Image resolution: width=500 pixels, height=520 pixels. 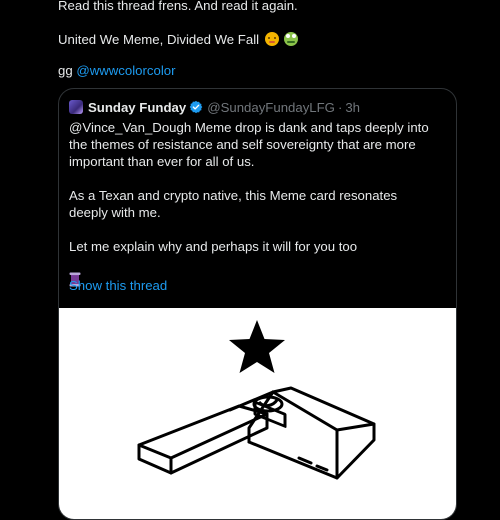 I want to click on show-thread-link: Show this thread, so click(x=118, y=285).